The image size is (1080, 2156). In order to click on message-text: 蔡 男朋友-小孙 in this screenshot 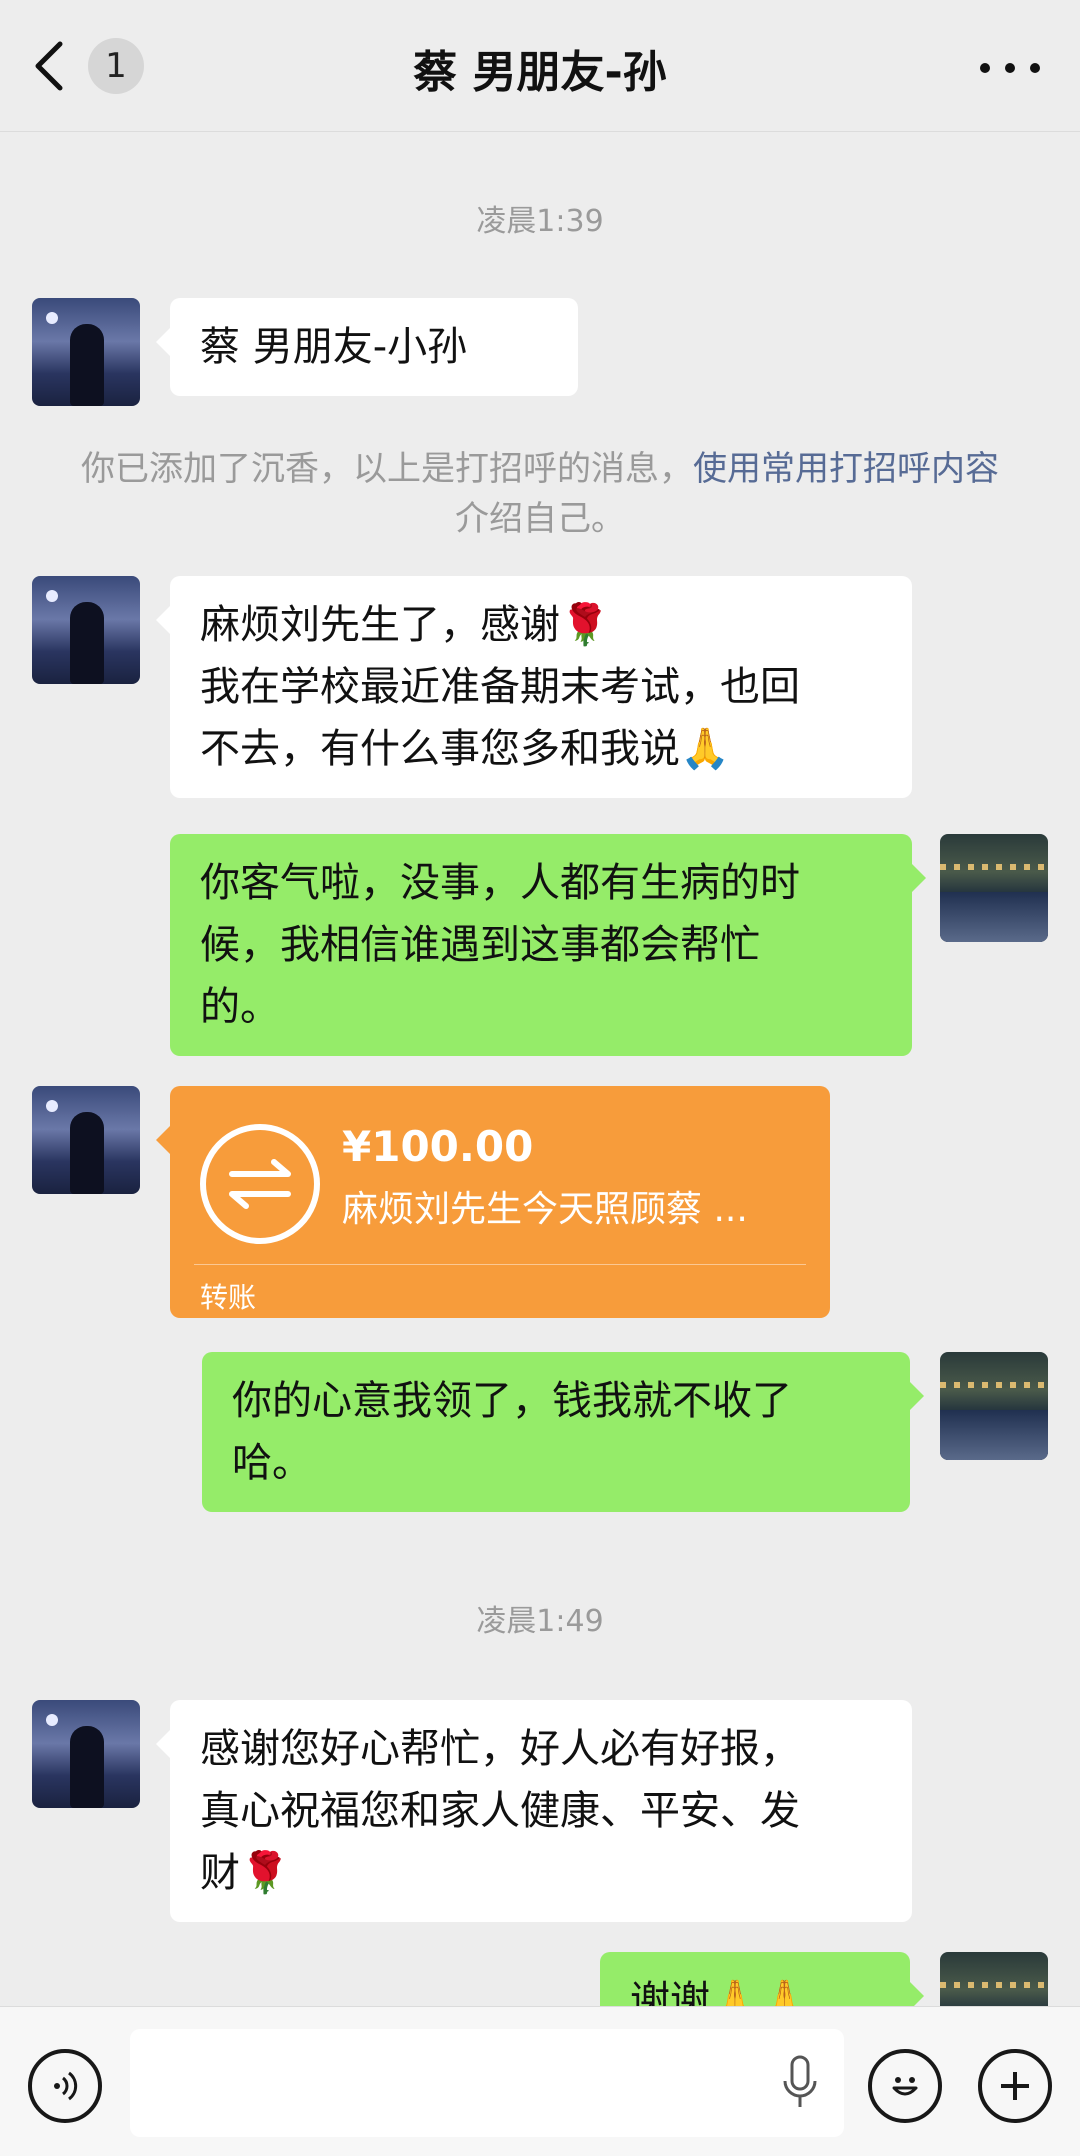, I will do `click(334, 347)`.